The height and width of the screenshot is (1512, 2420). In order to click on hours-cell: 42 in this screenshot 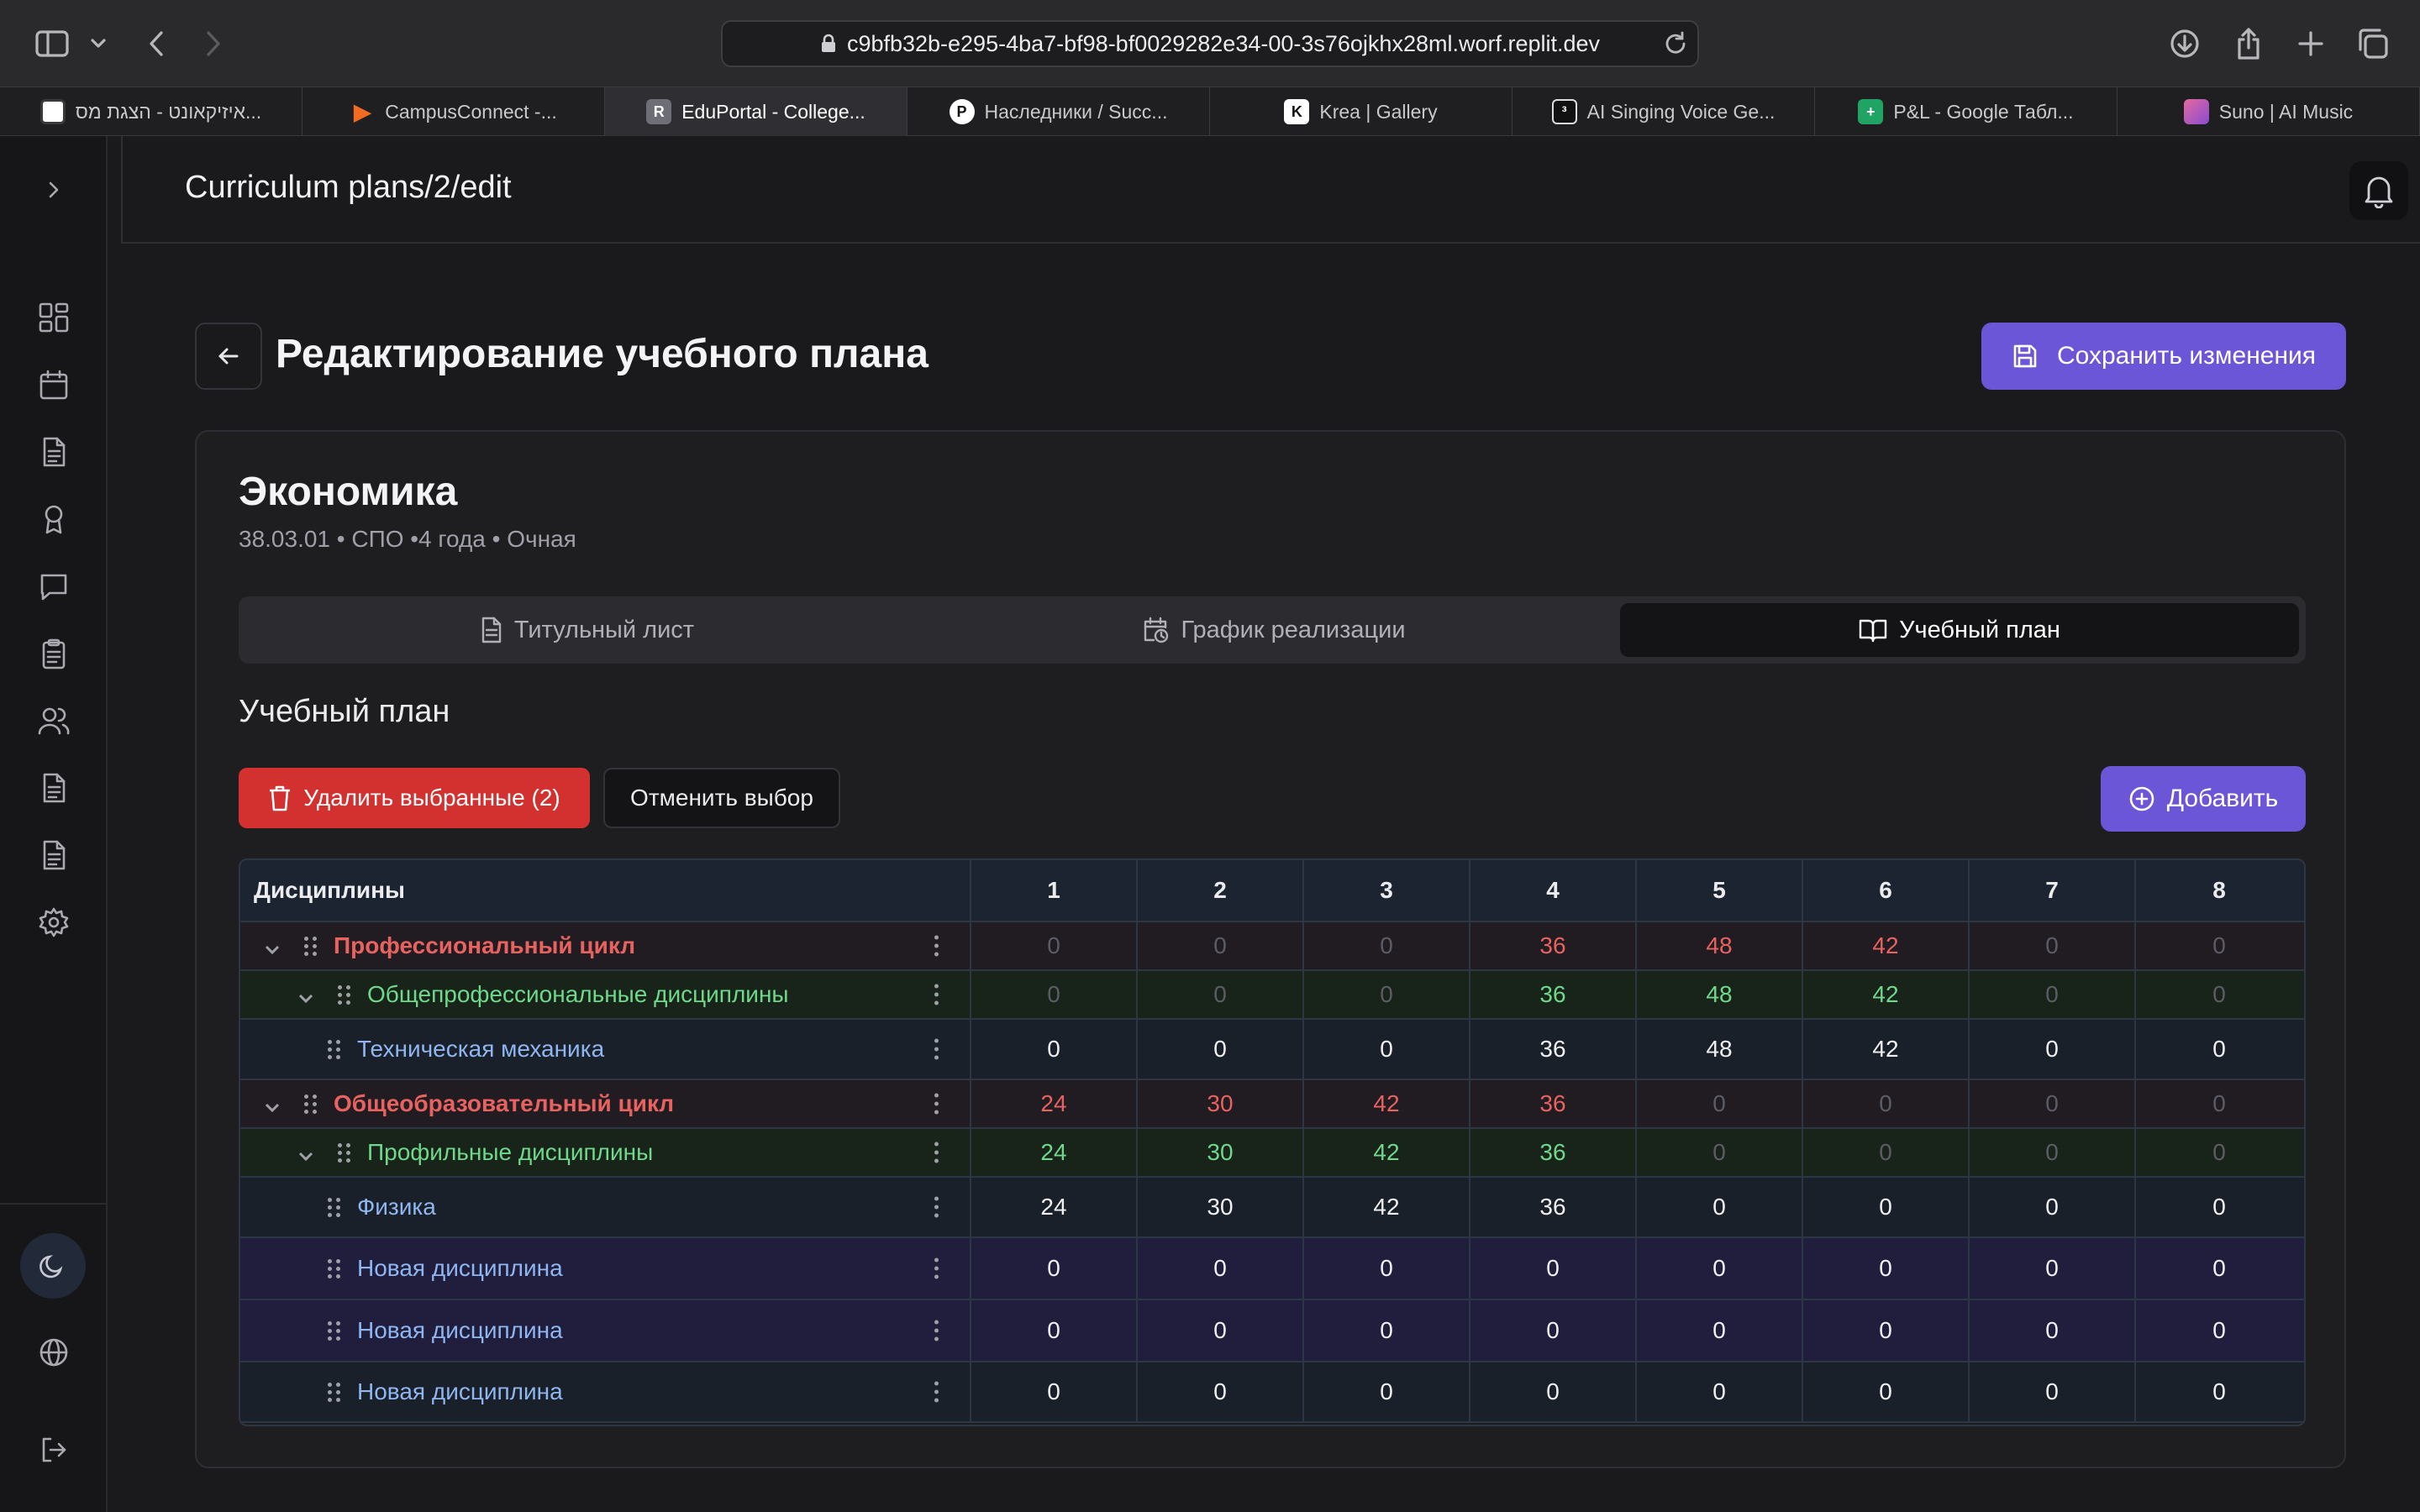, I will do `click(1886, 1049)`.